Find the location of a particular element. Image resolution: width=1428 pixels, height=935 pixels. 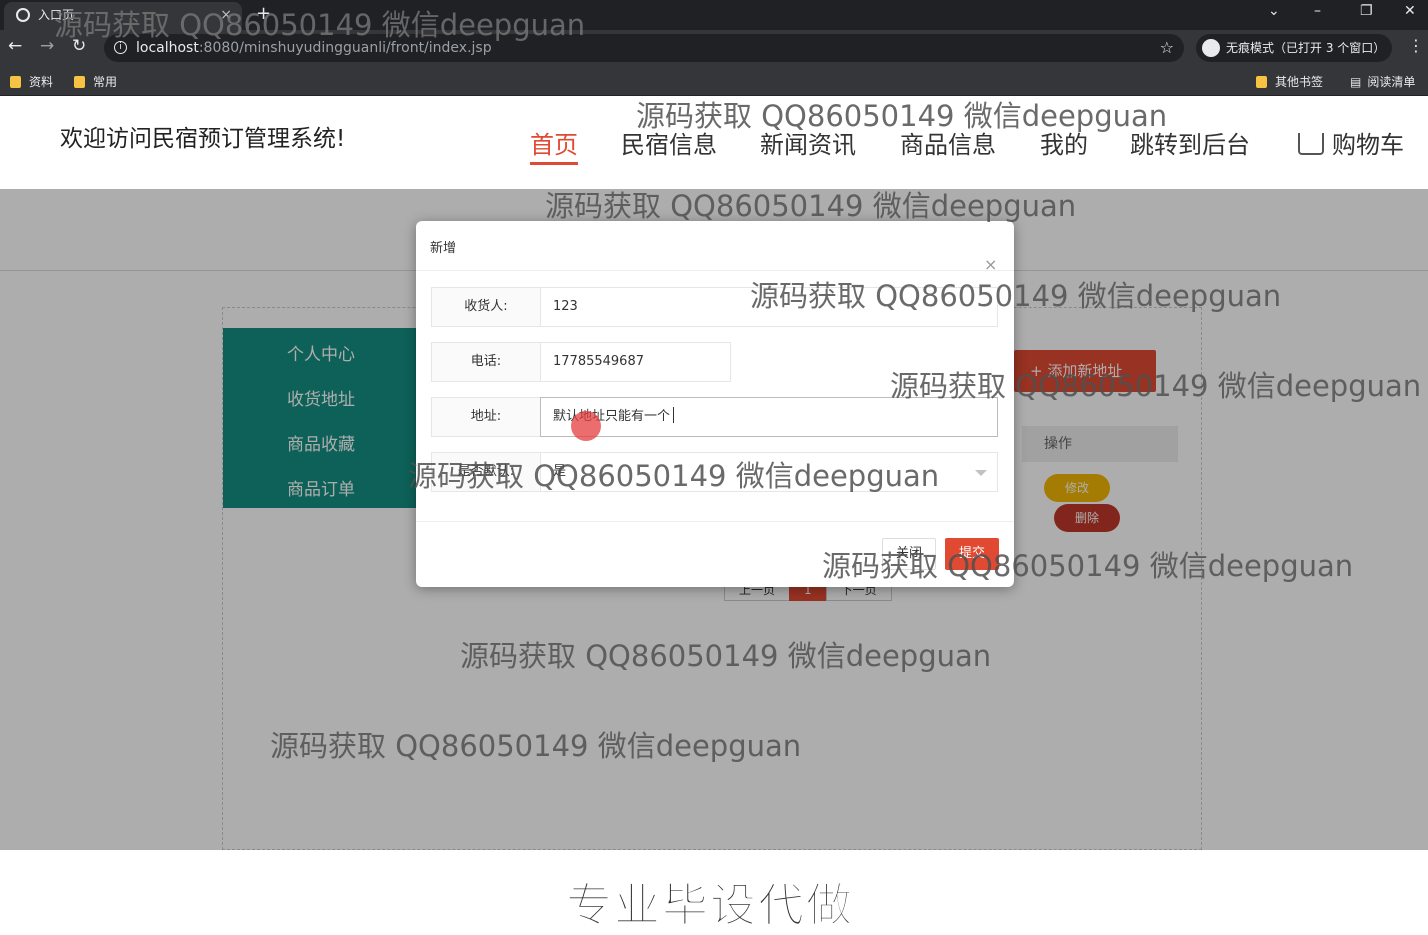

bookmark-folder: 常用 is located at coordinates (95, 81).